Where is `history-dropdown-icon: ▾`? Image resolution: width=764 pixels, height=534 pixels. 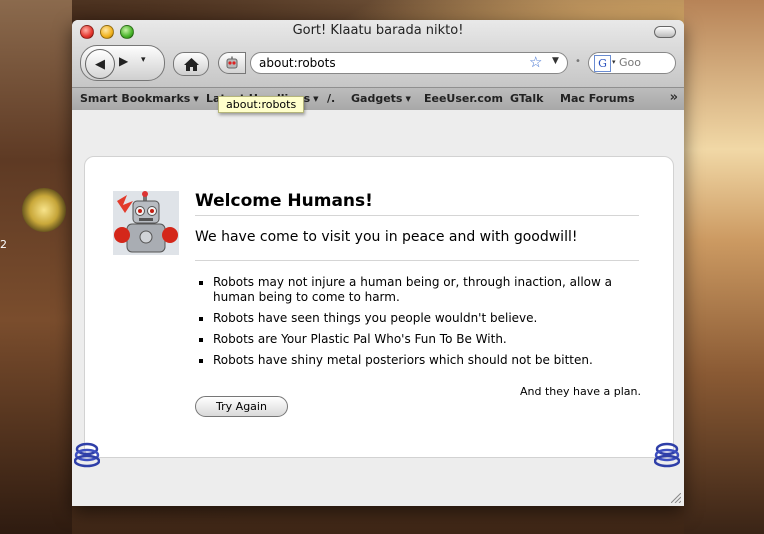 history-dropdown-icon: ▾ is located at coordinates (143, 60).